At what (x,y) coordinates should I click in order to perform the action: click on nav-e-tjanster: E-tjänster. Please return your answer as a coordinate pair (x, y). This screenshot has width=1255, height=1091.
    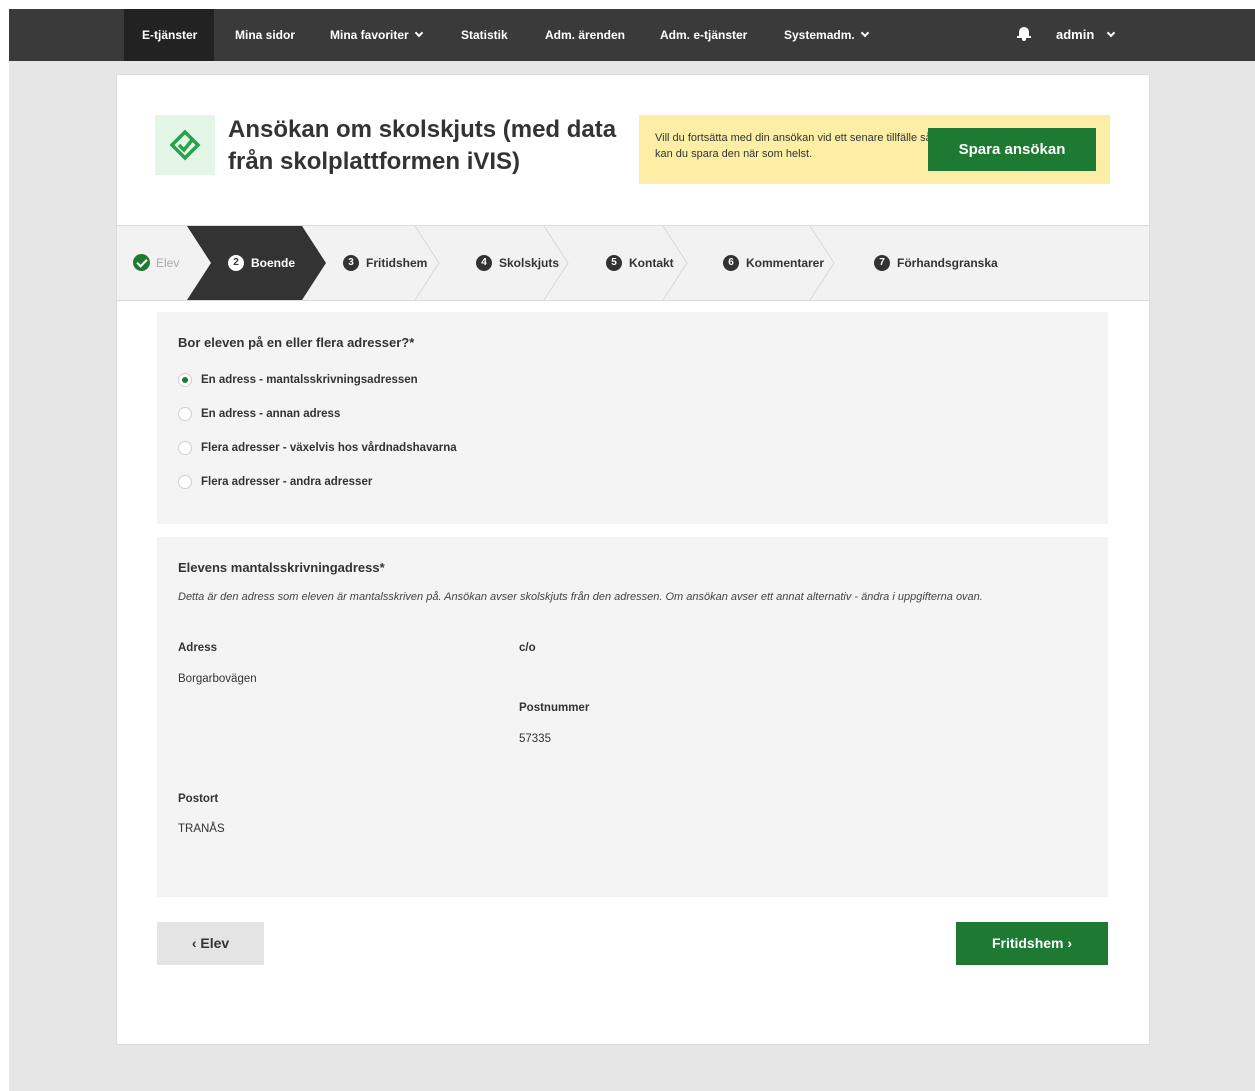
    Looking at the image, I should click on (169, 35).